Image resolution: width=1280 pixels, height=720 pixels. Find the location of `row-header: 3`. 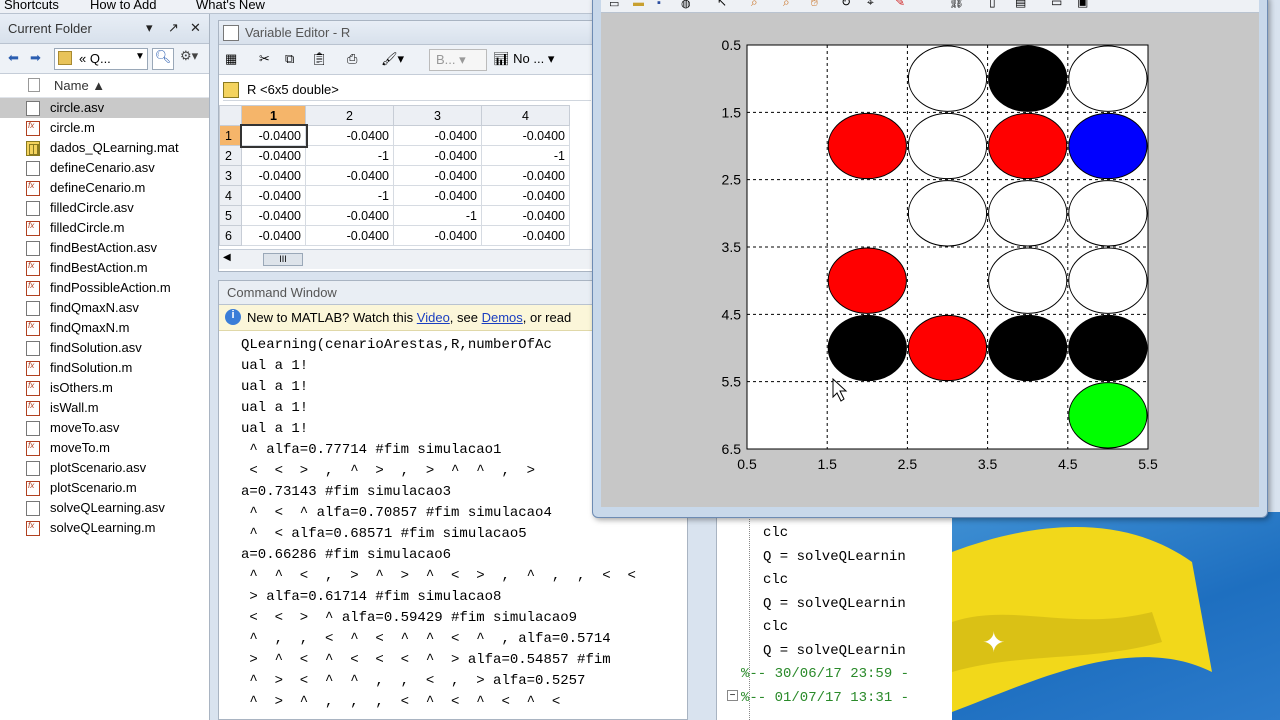

row-header: 3 is located at coordinates (230, 175).